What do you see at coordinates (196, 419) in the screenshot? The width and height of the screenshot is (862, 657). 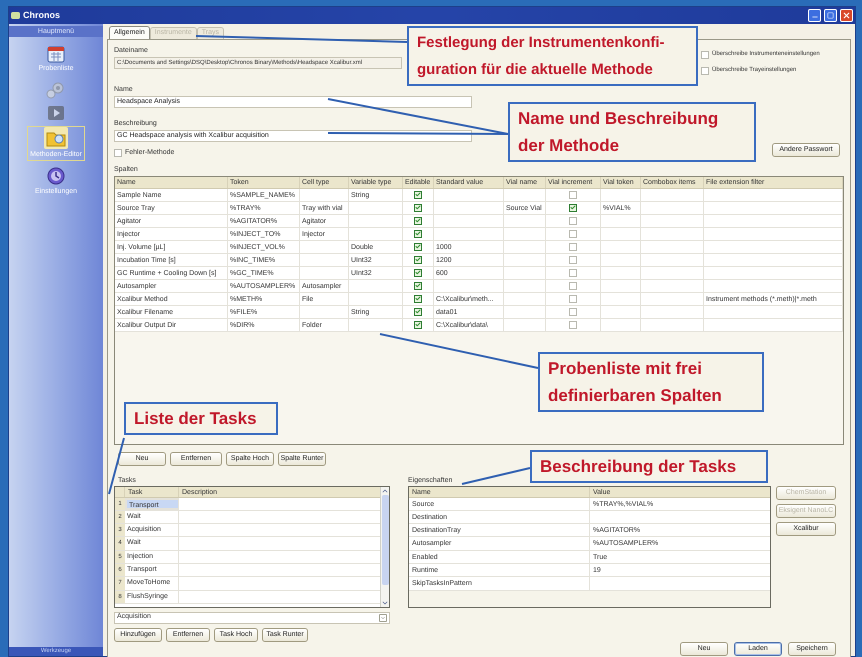 I see `callout-text: Liste der Tasks` at bounding box center [196, 419].